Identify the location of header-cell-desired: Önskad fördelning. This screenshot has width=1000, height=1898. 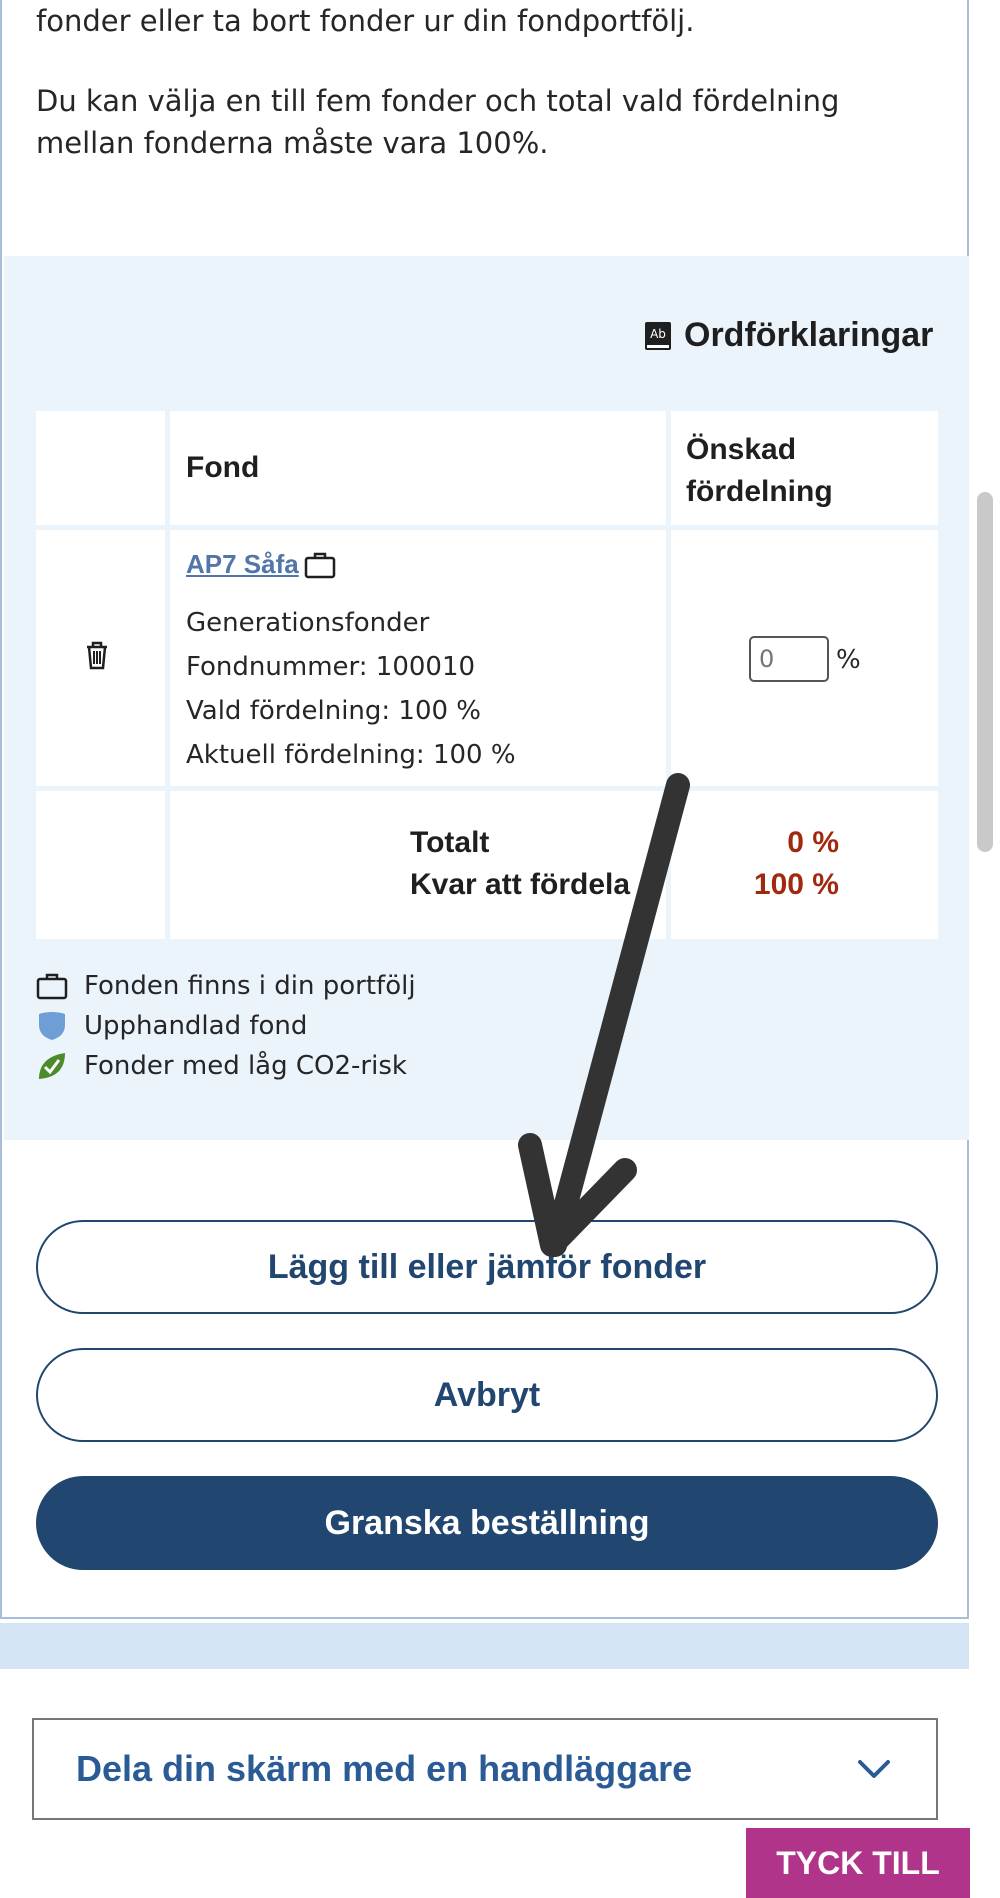
(804, 468).